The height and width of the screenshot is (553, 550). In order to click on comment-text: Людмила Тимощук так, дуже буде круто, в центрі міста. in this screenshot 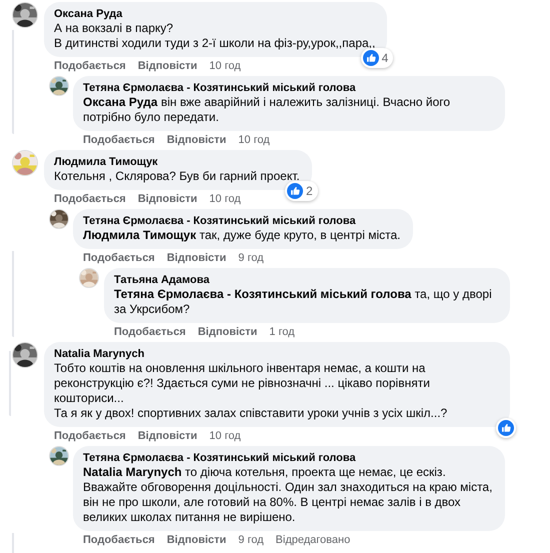, I will do `click(241, 235)`.